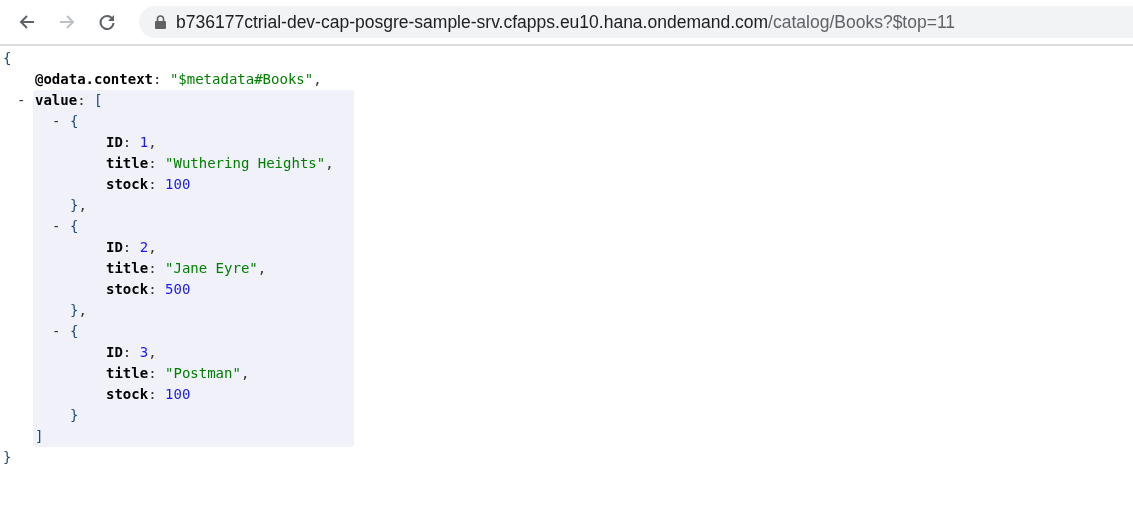 This screenshot has width=1133, height=505. Describe the element at coordinates (186, 268) in the screenshot. I see `json-line: title: "Jane Eyre",` at that location.